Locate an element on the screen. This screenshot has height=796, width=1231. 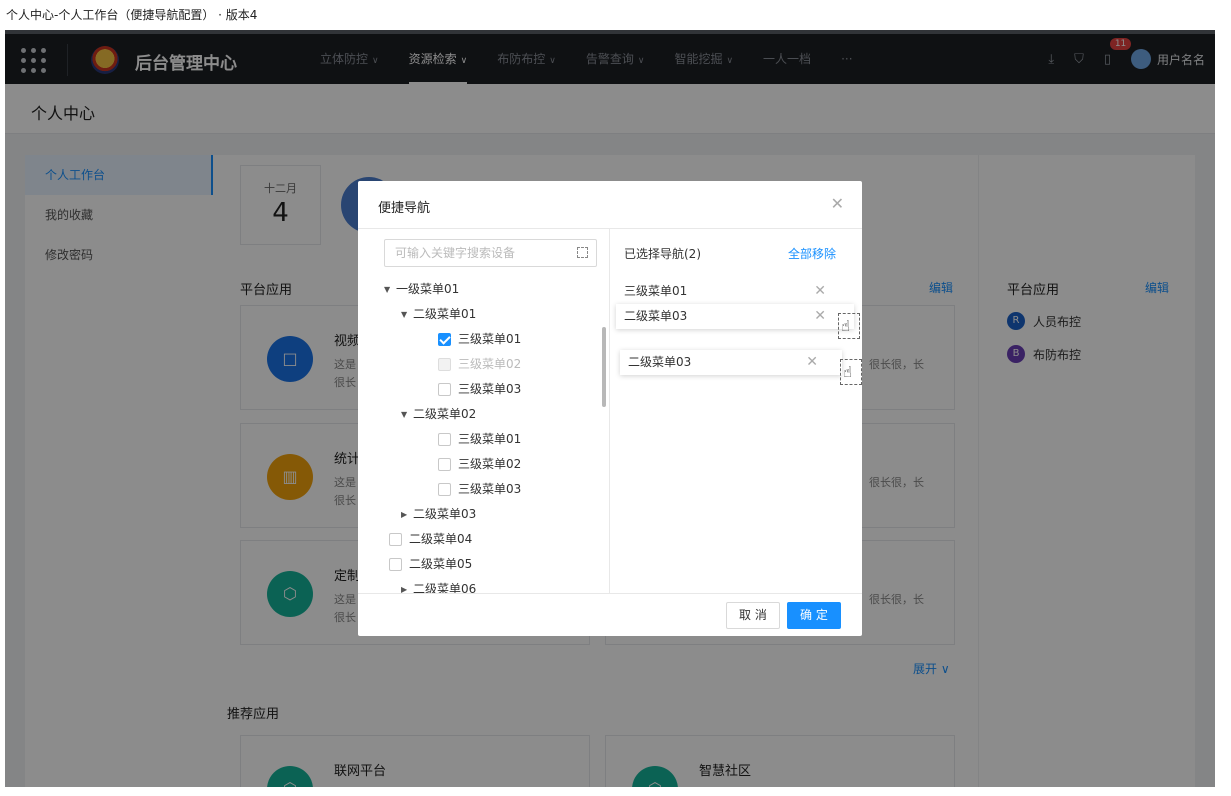
tree-node-label: 二级菜单04 is located at coordinates (441, 539).